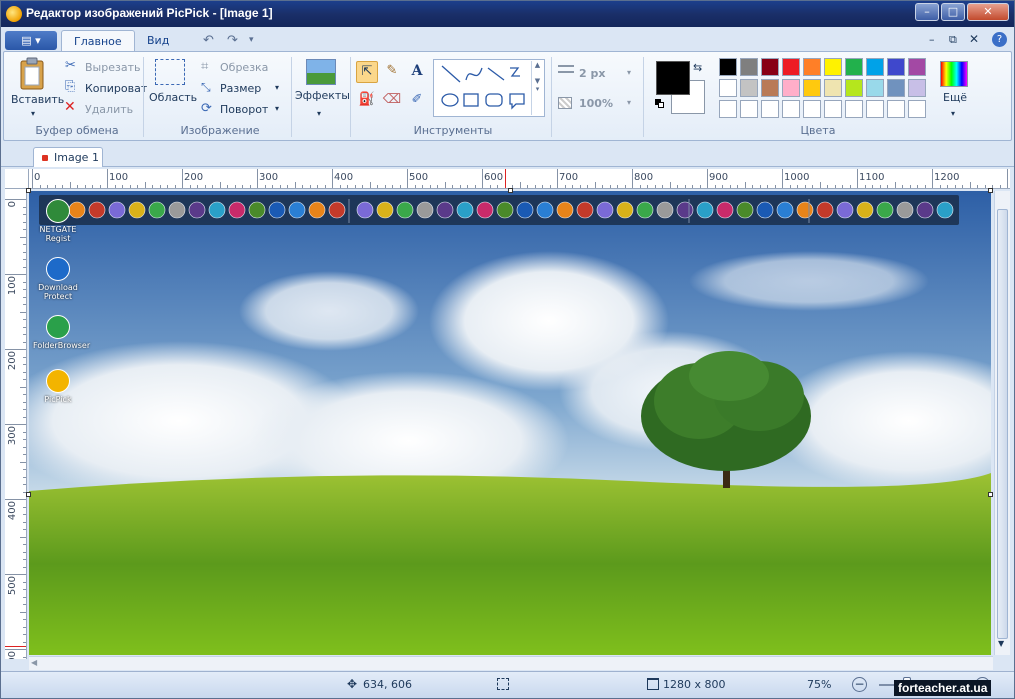 Image resolution: width=1015 pixels, height=699 pixels. I want to click on arrow-shape-icon, so click(496, 74).